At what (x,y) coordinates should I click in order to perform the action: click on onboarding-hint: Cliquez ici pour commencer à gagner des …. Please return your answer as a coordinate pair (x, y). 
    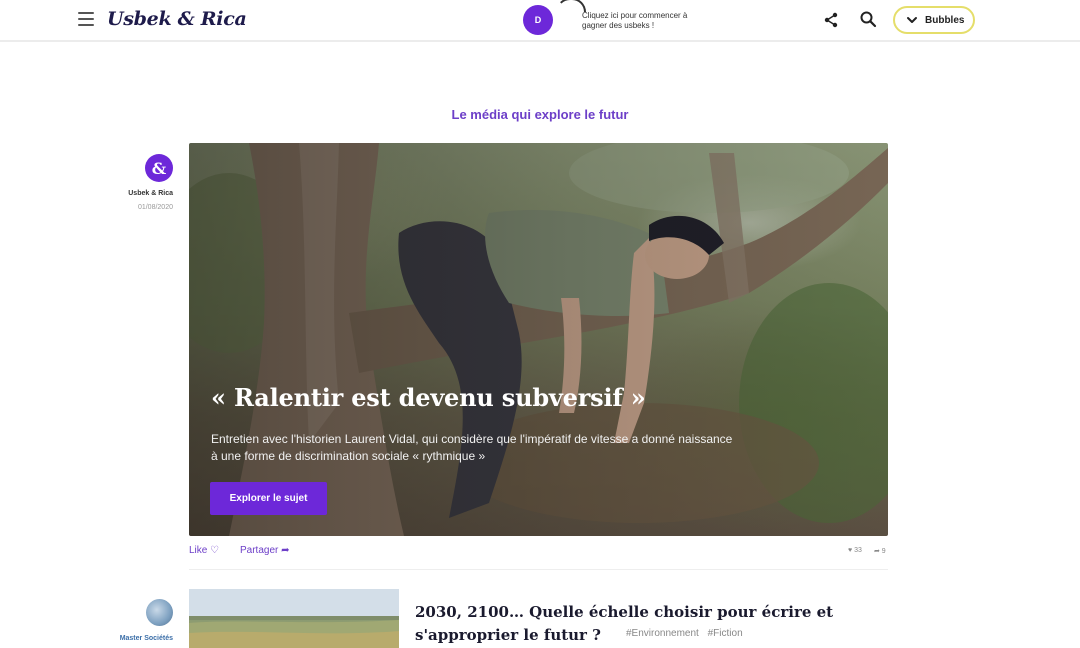
    Looking at the image, I should click on (635, 20).